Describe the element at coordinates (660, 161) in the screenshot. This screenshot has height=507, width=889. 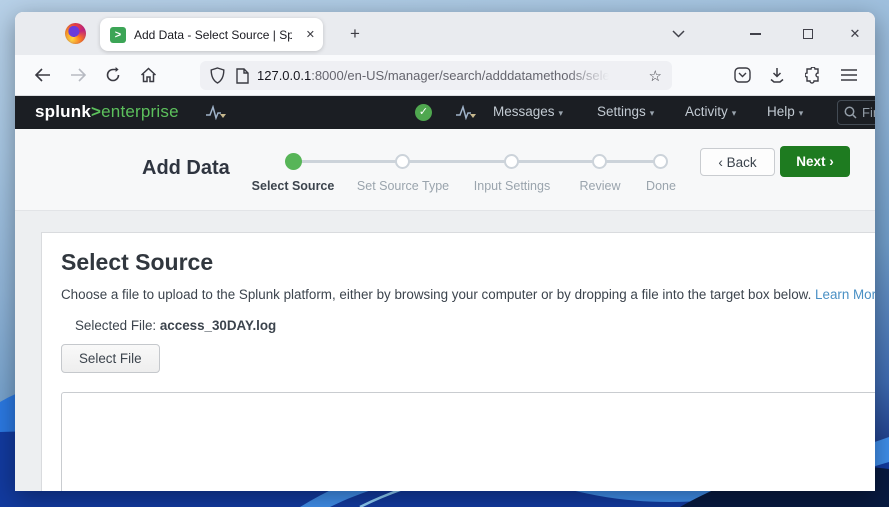
I see `step-circle-done` at that location.